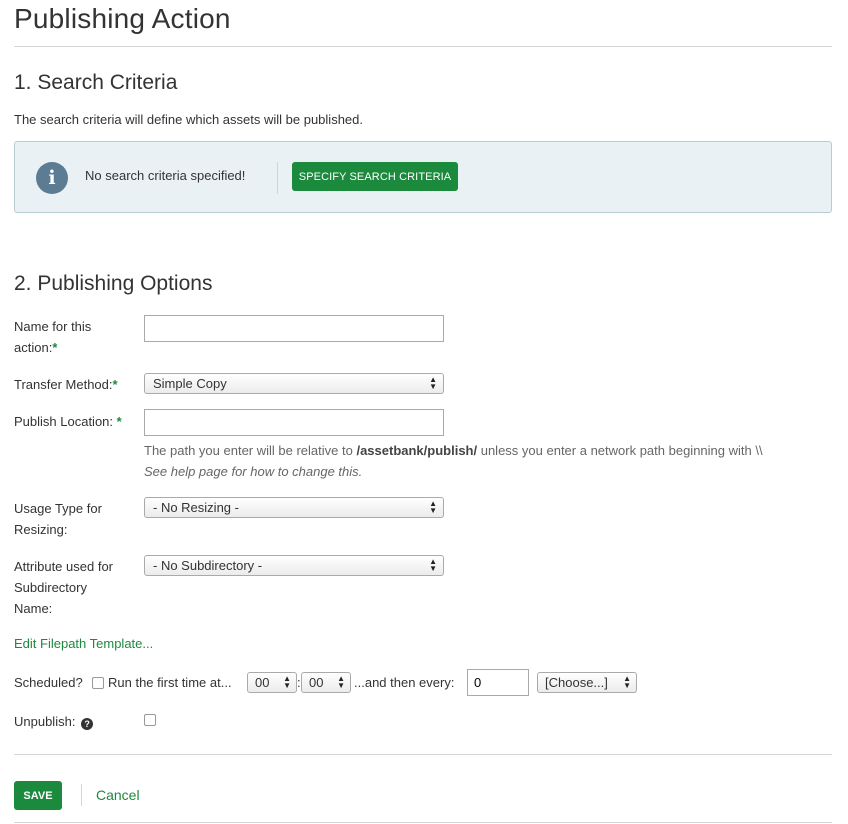  What do you see at coordinates (58, 519) in the screenshot?
I see `usage-type-label: Usage Type for Resizing:` at bounding box center [58, 519].